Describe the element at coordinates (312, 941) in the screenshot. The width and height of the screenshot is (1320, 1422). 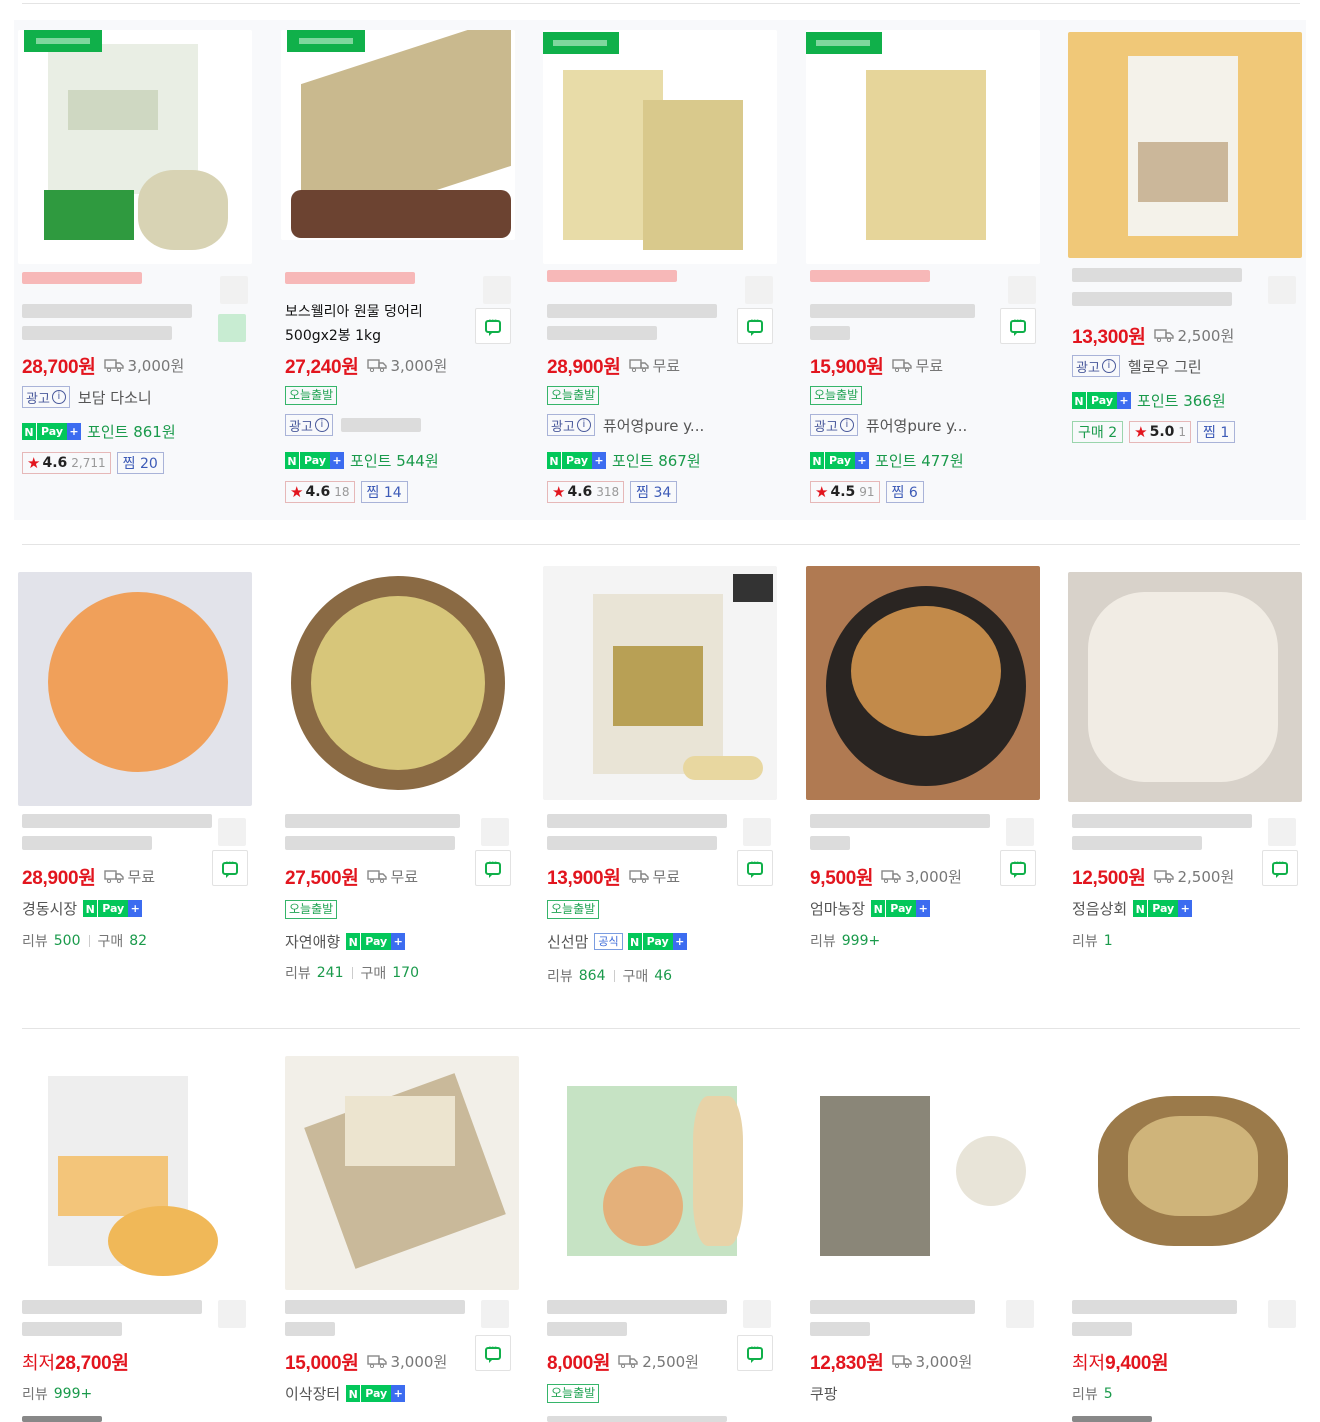
I see `seller-name: 자연애향` at that location.